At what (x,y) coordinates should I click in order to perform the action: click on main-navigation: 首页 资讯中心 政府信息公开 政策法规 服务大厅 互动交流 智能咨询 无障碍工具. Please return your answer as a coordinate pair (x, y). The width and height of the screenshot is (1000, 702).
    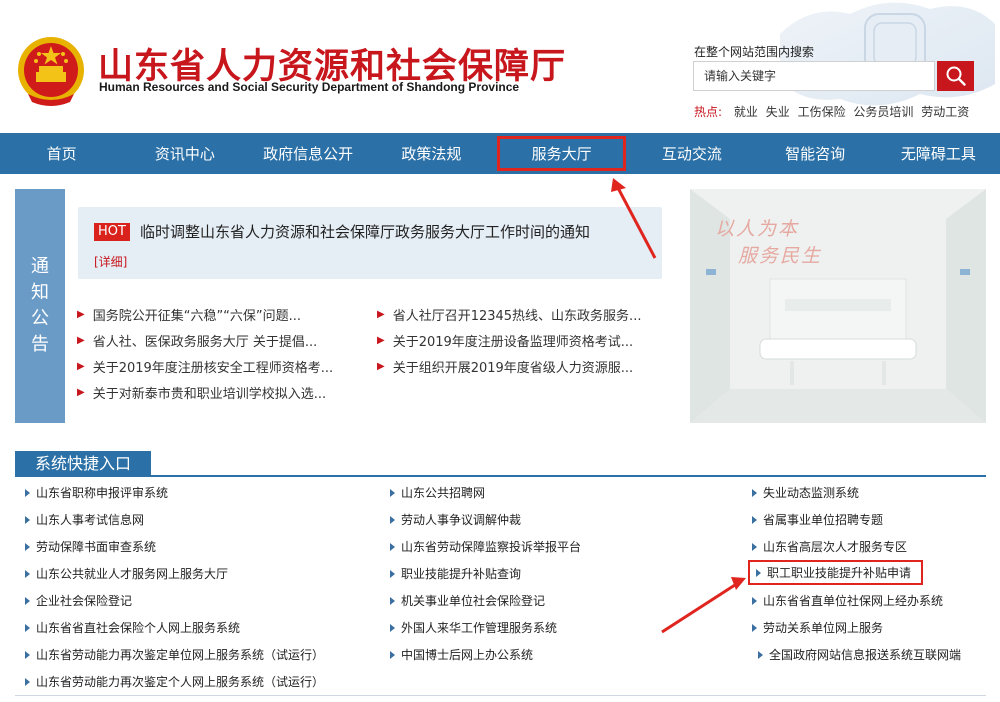
    Looking at the image, I should click on (500, 153).